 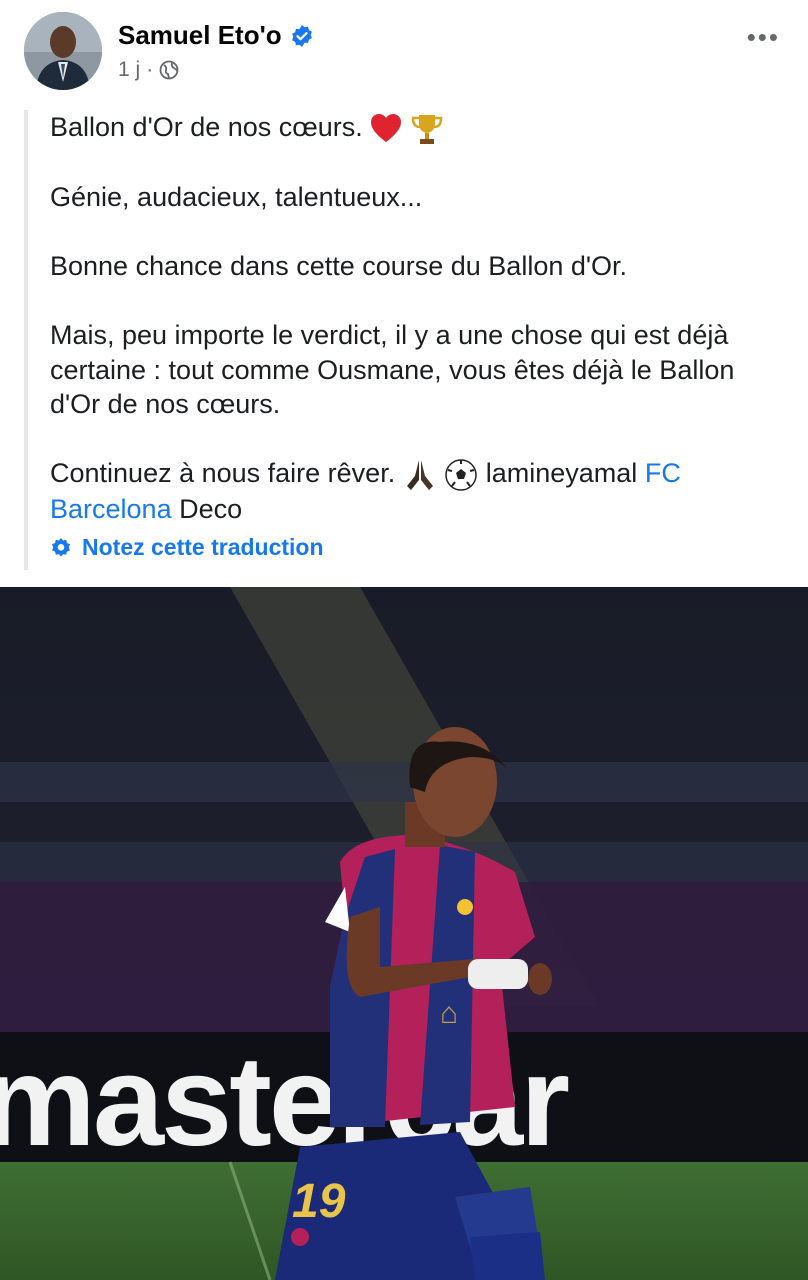 I want to click on author-name: Samuel Eto'o, so click(x=216, y=35).